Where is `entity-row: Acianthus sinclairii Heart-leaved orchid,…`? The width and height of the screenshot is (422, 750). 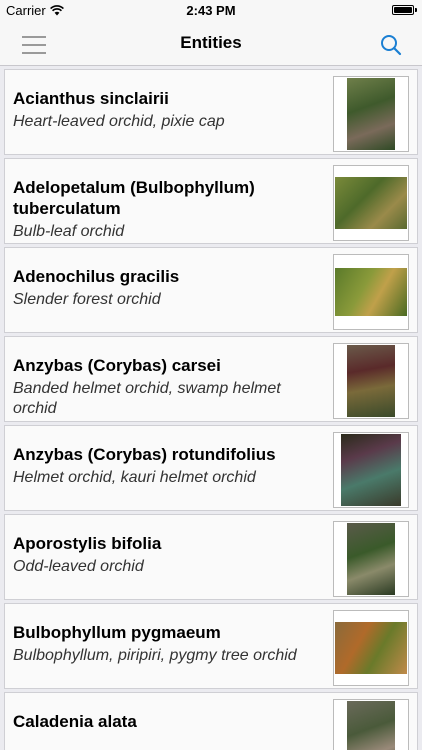 entity-row: Acianthus sinclairii Heart-leaved orchid,… is located at coordinates (211, 112).